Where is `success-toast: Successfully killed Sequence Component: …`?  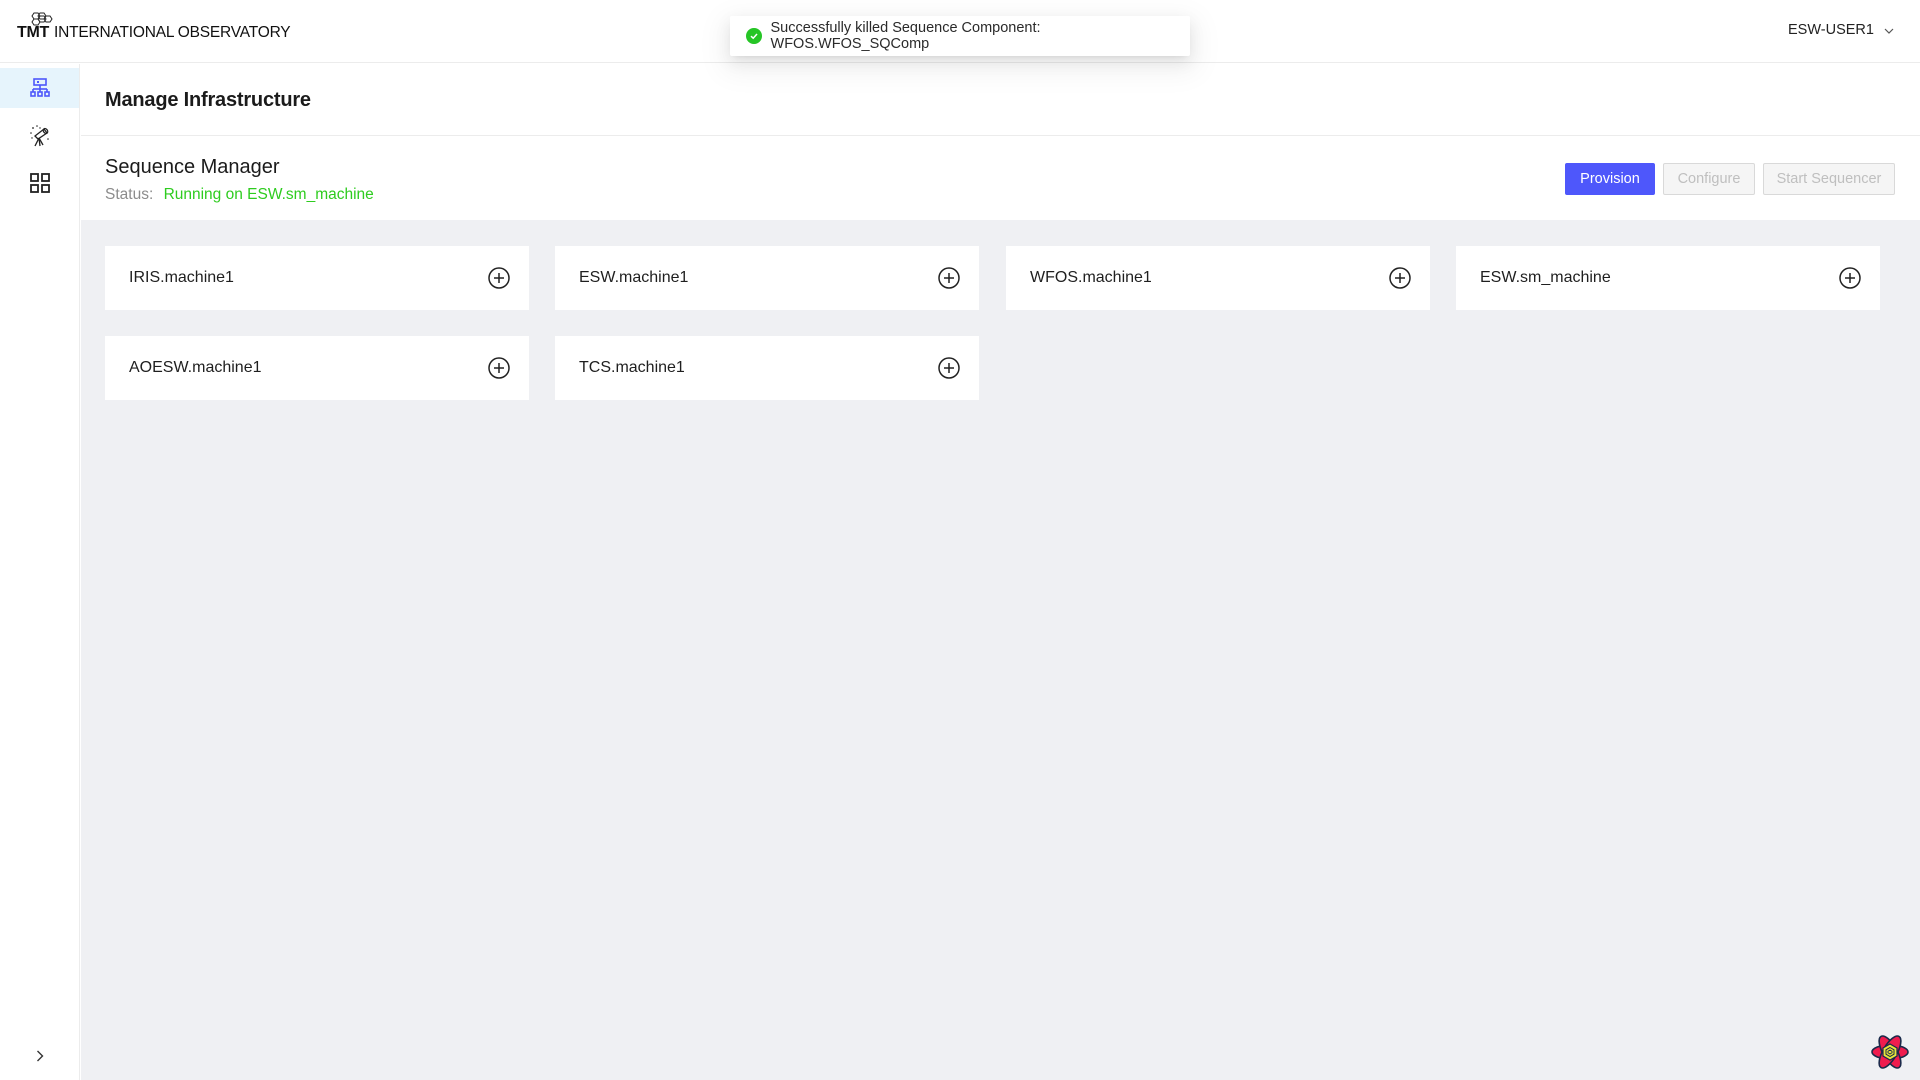
success-toast: Successfully killed Sequence Component: … is located at coordinates (960, 36).